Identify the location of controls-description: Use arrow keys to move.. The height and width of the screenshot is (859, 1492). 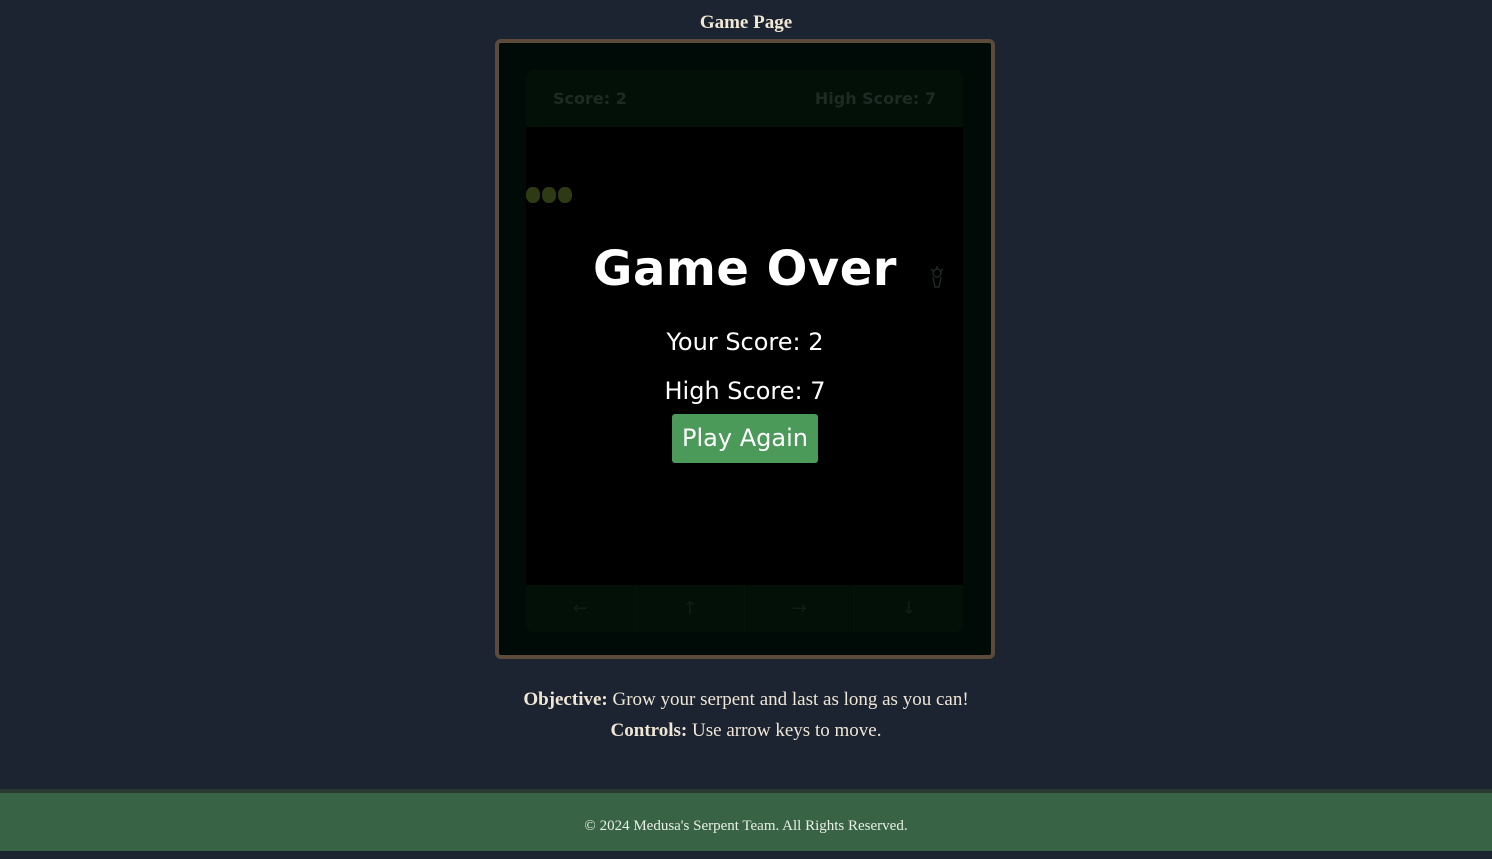
(784, 730).